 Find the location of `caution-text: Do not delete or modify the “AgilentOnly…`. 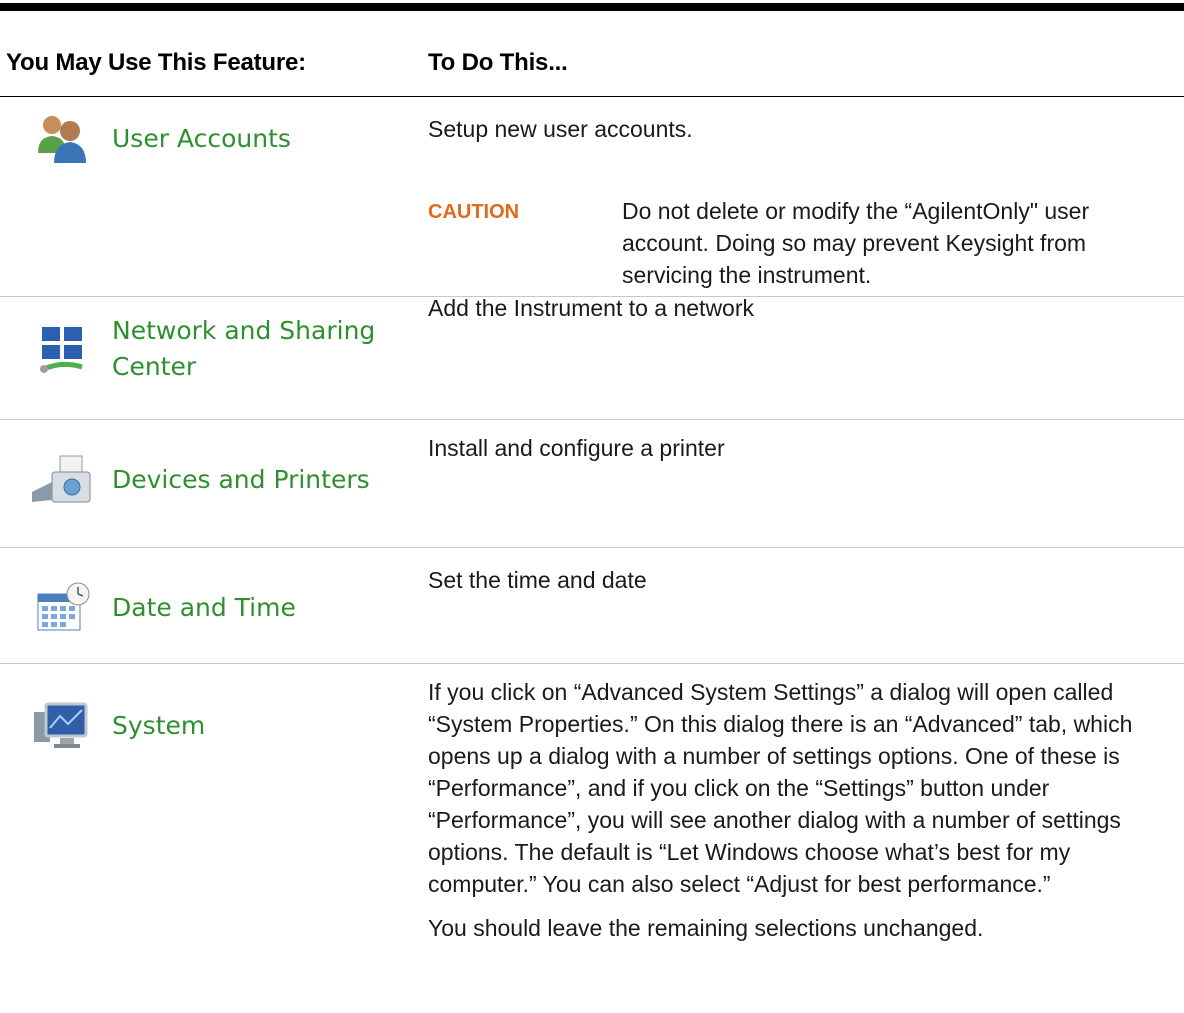

caution-text: Do not delete or modify the “AgilentOnly… is located at coordinates (856, 243).